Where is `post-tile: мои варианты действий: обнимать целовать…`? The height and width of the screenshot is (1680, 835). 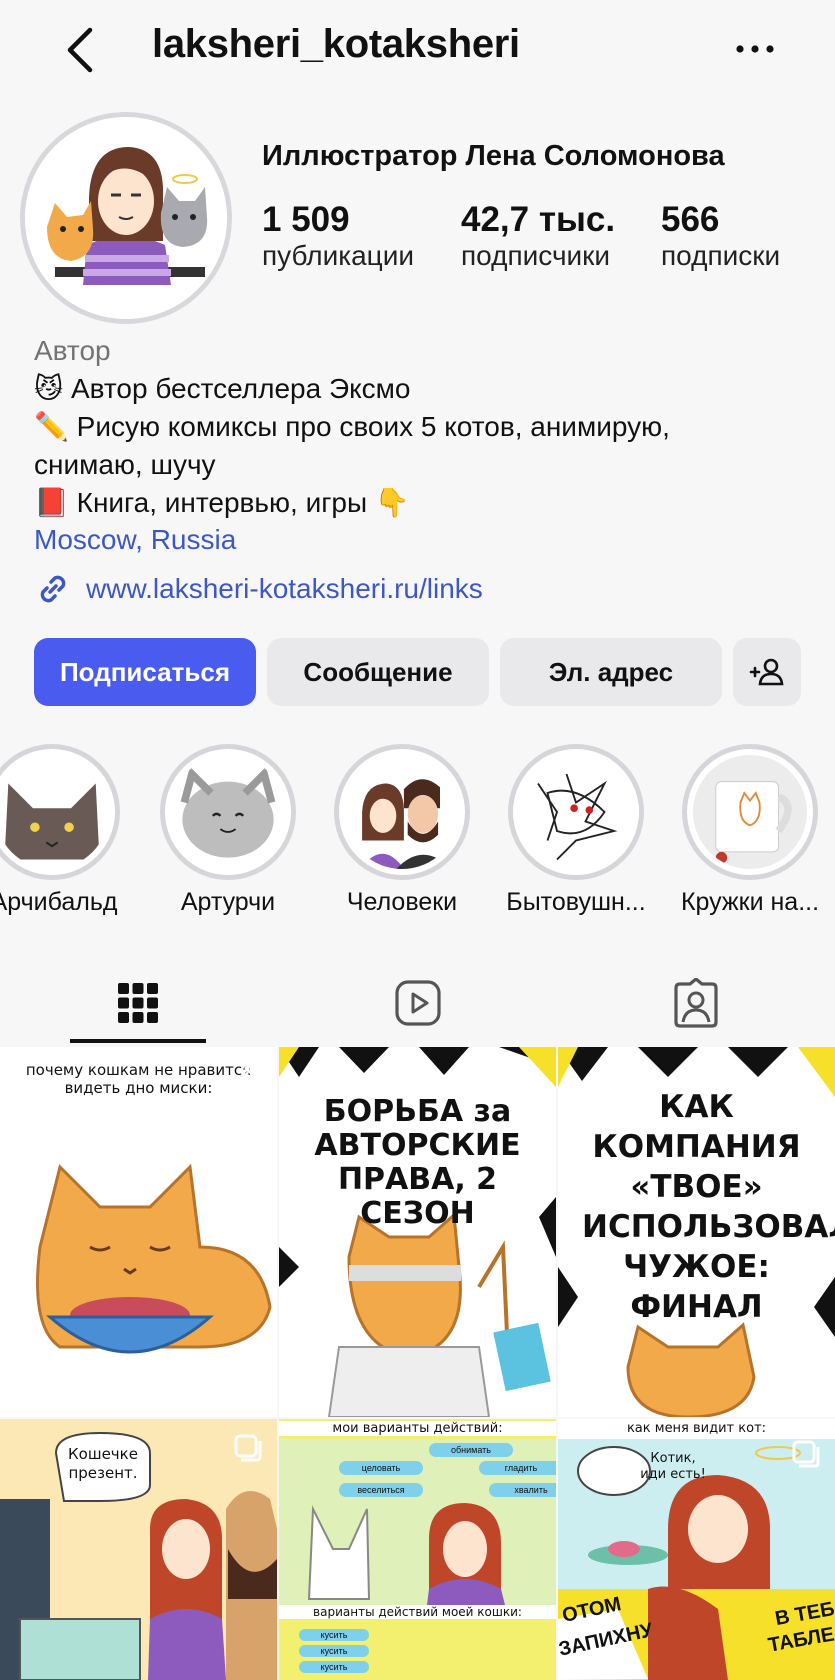 post-tile: мои варианты действий: обнимать целовать… is located at coordinates (417, 1549).